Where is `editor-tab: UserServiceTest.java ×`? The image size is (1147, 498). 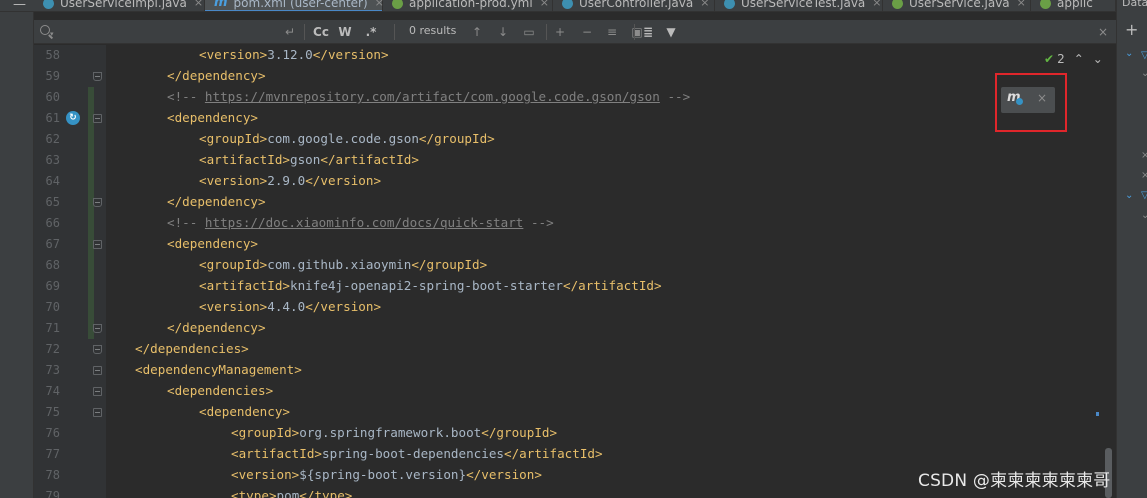 editor-tab: UserServiceTest.java × is located at coordinates (799, 5).